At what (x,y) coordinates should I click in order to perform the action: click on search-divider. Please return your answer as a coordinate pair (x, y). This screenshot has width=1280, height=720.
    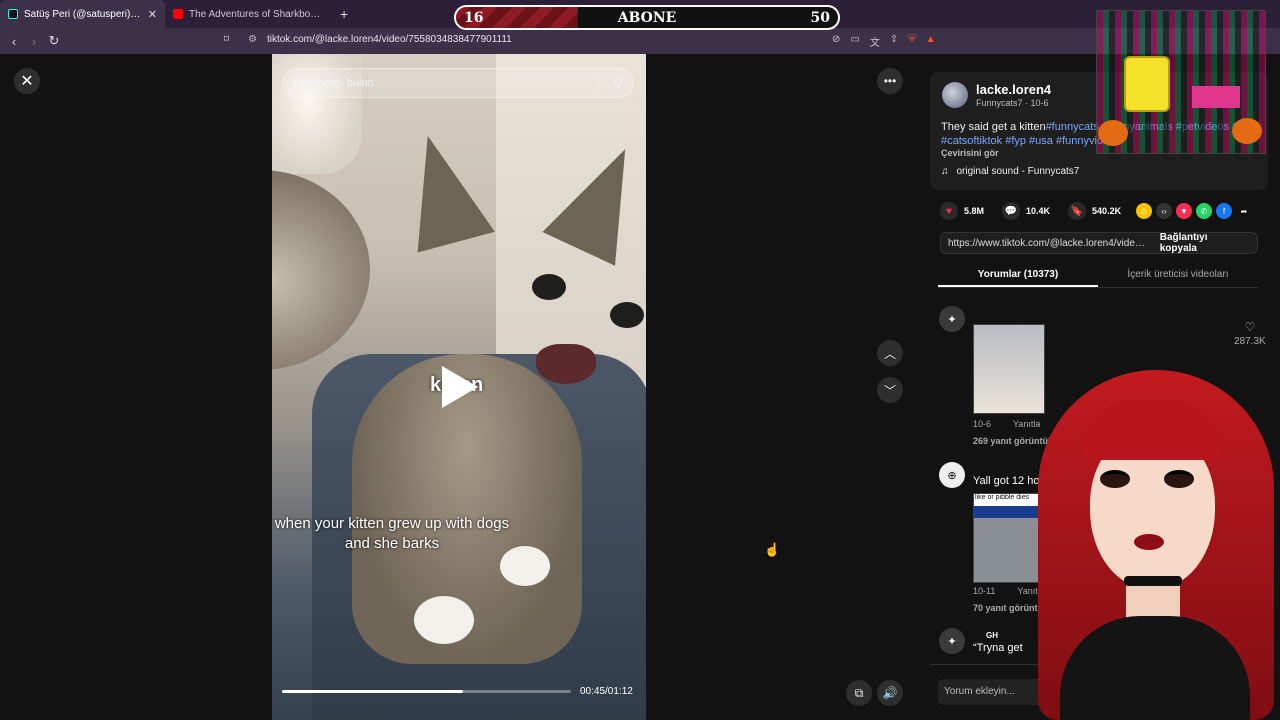
    Looking at the image, I should click on (598, 84).